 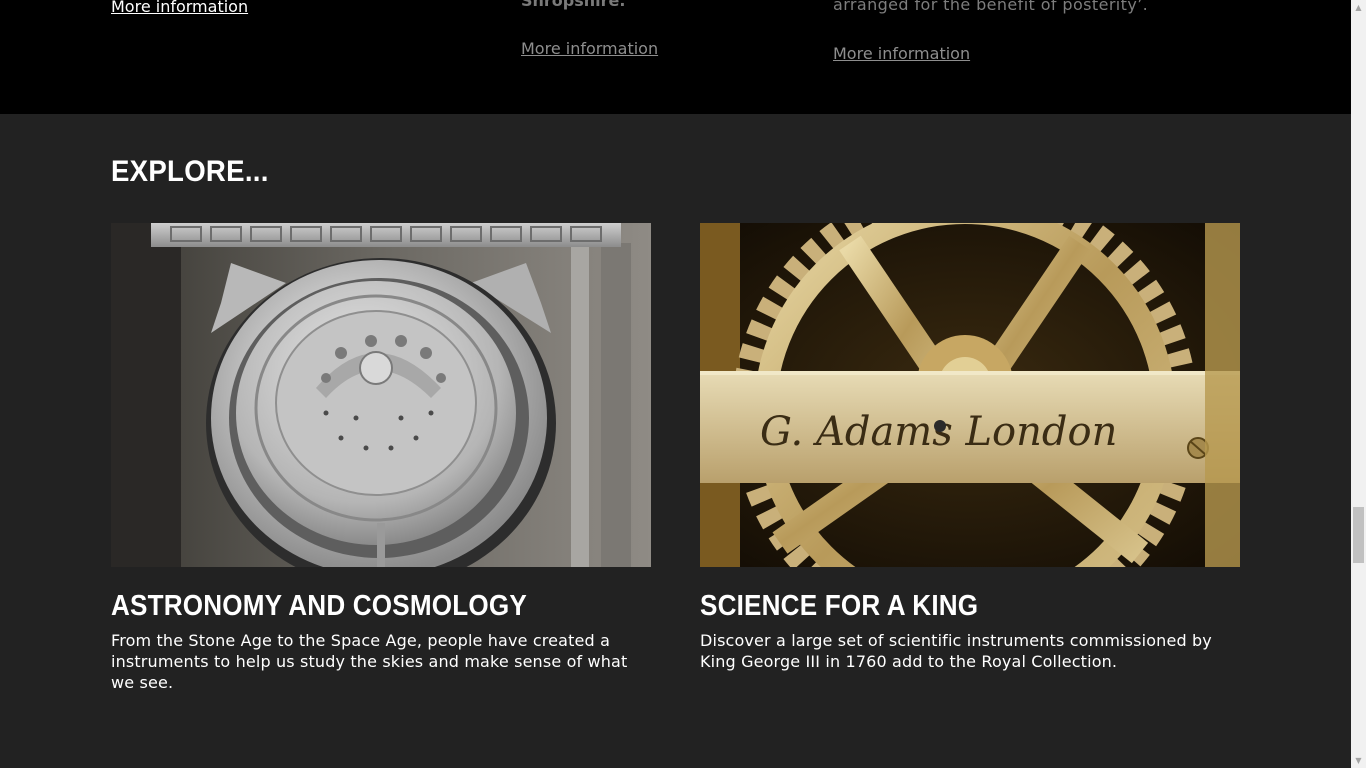 What do you see at coordinates (943, 606) in the screenshot?
I see `science-for-a-king-card-title: SCIENCE FOR A KING` at bounding box center [943, 606].